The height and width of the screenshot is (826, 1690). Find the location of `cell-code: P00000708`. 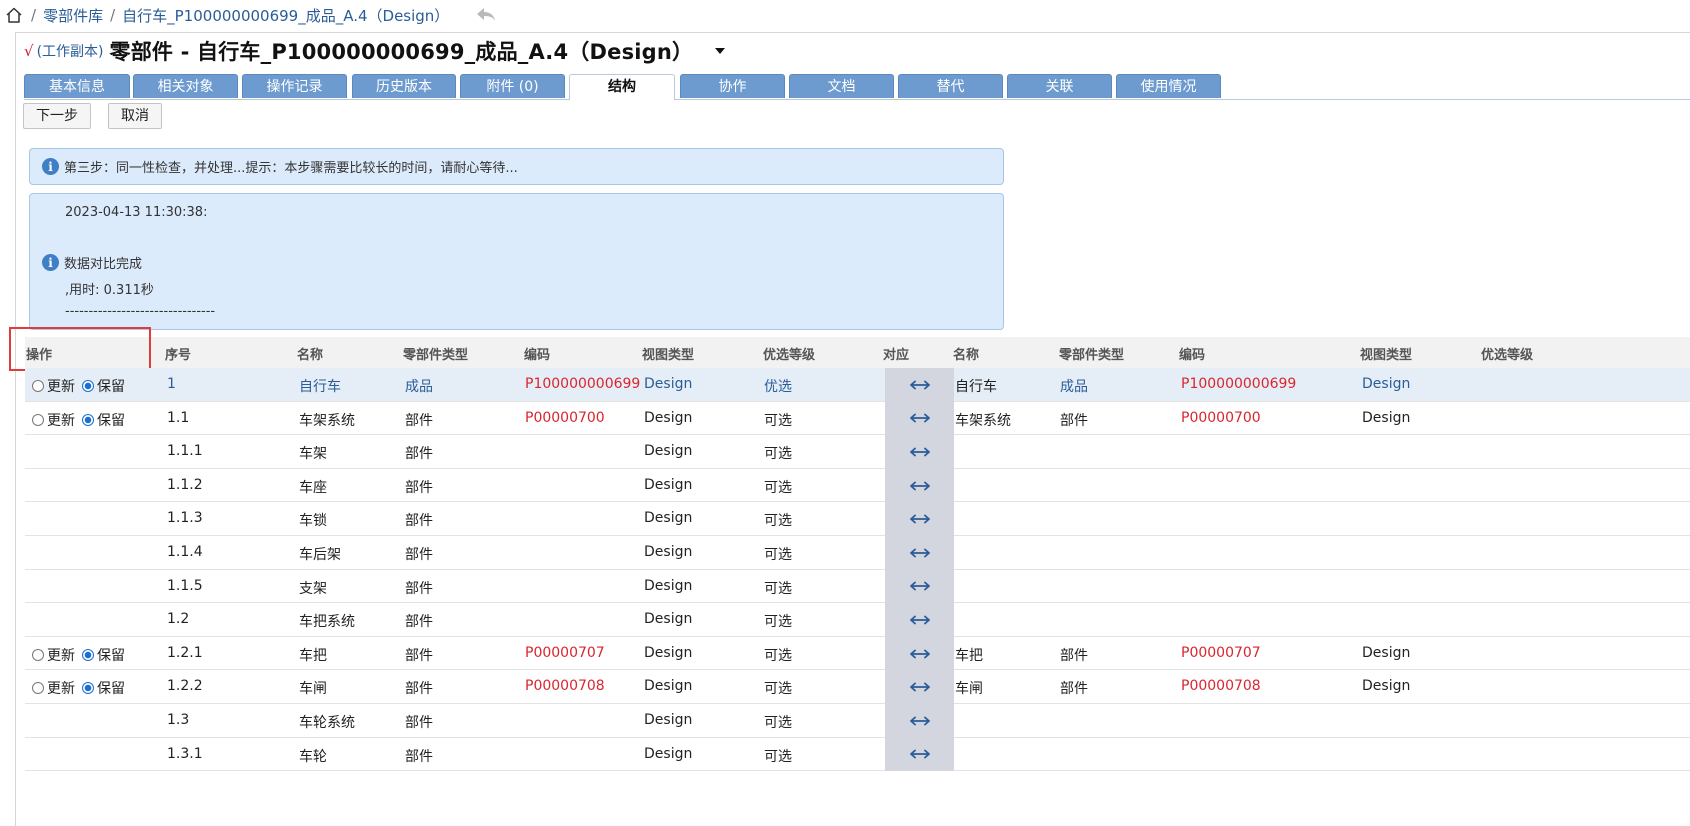

cell-code: P00000708 is located at coordinates (565, 686).